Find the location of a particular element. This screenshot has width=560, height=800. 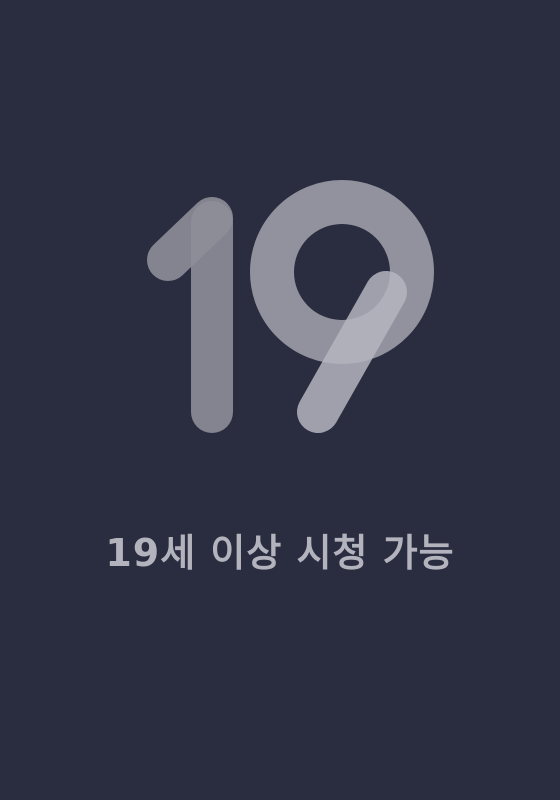

digit-one-shape is located at coordinates (190, 315).